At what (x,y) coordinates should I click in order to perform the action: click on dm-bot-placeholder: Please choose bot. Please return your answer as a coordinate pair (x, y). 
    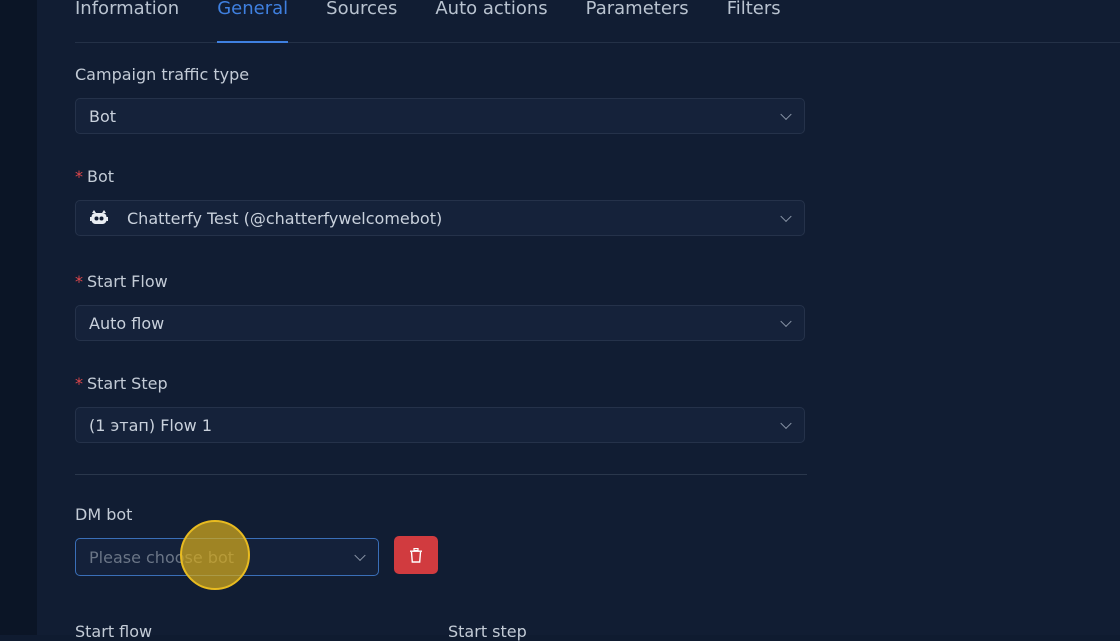
    Looking at the image, I should click on (162, 557).